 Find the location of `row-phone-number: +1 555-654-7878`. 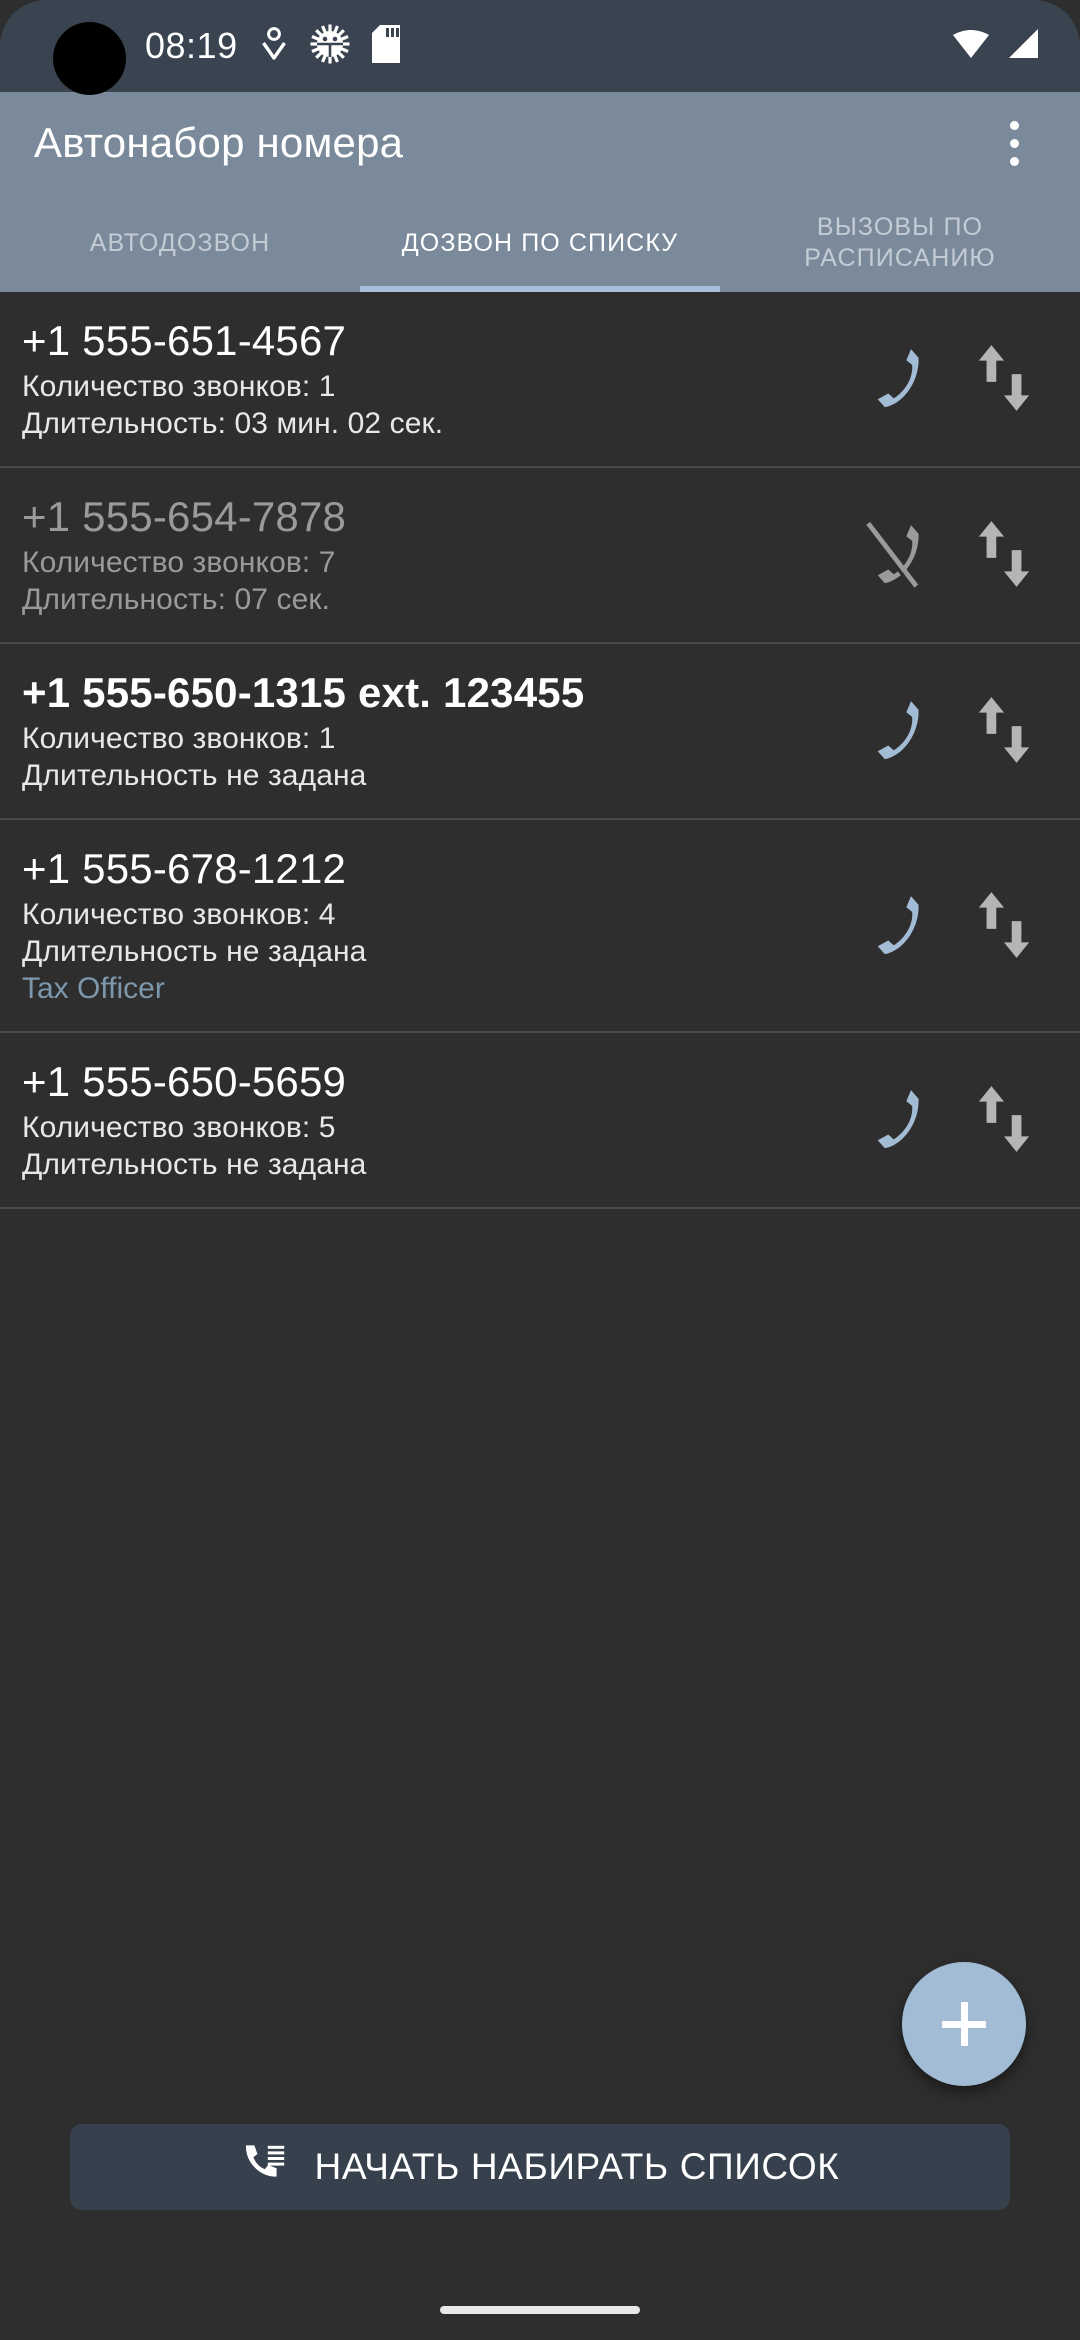

row-phone-number: +1 555-654-7878 is located at coordinates (184, 516).